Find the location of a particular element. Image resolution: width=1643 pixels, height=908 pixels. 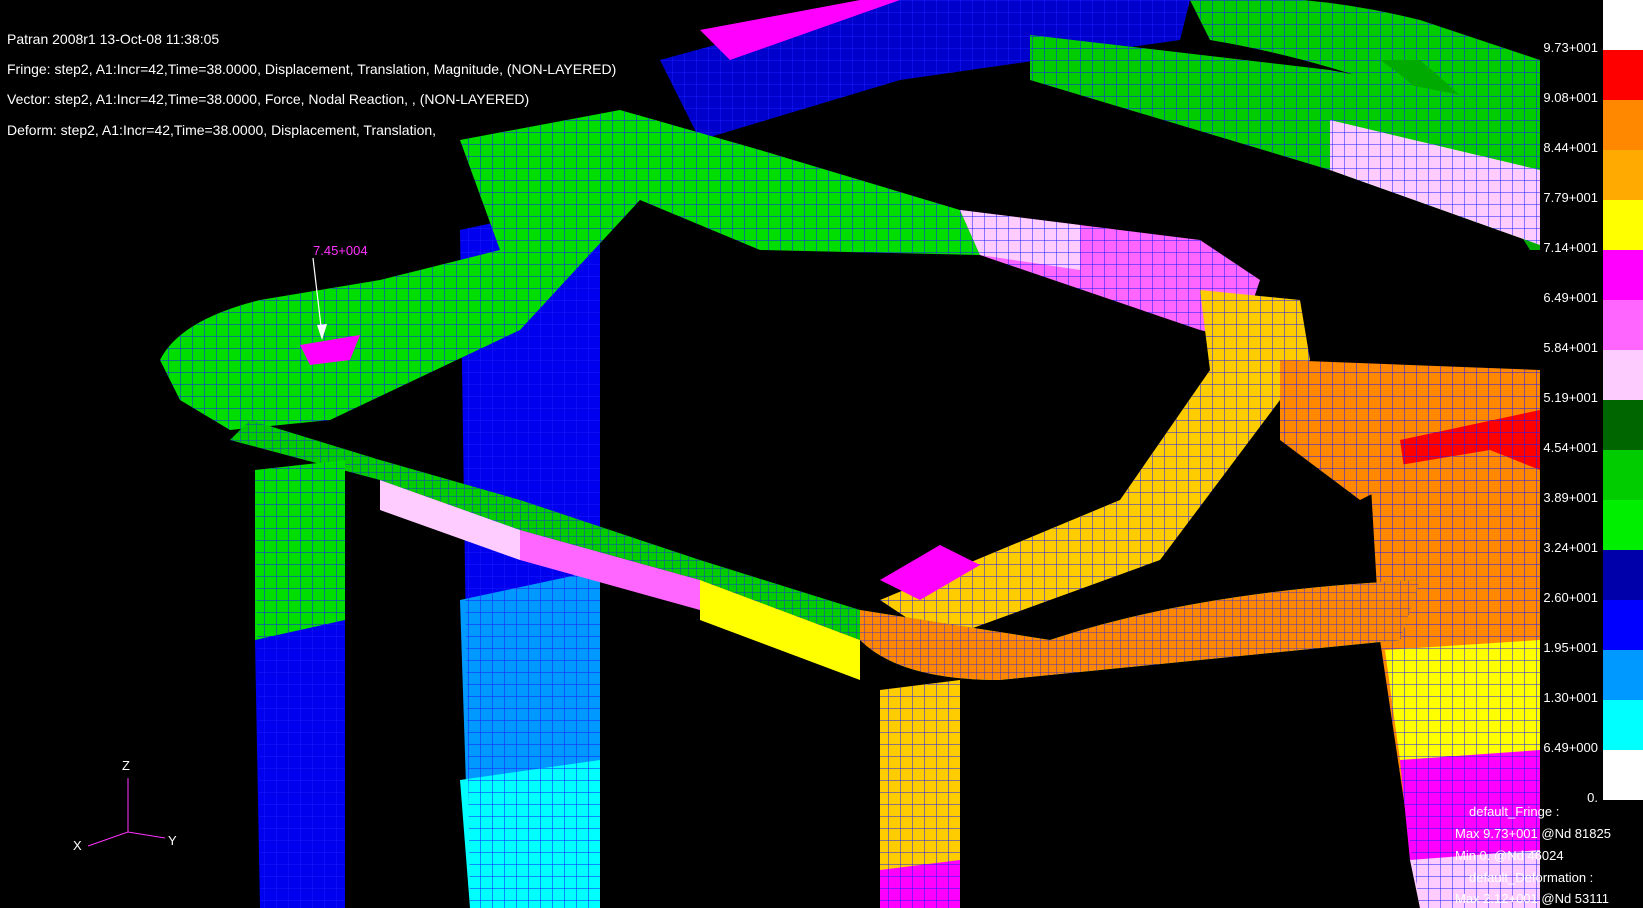

axis-triad is located at coordinates (126, 812).